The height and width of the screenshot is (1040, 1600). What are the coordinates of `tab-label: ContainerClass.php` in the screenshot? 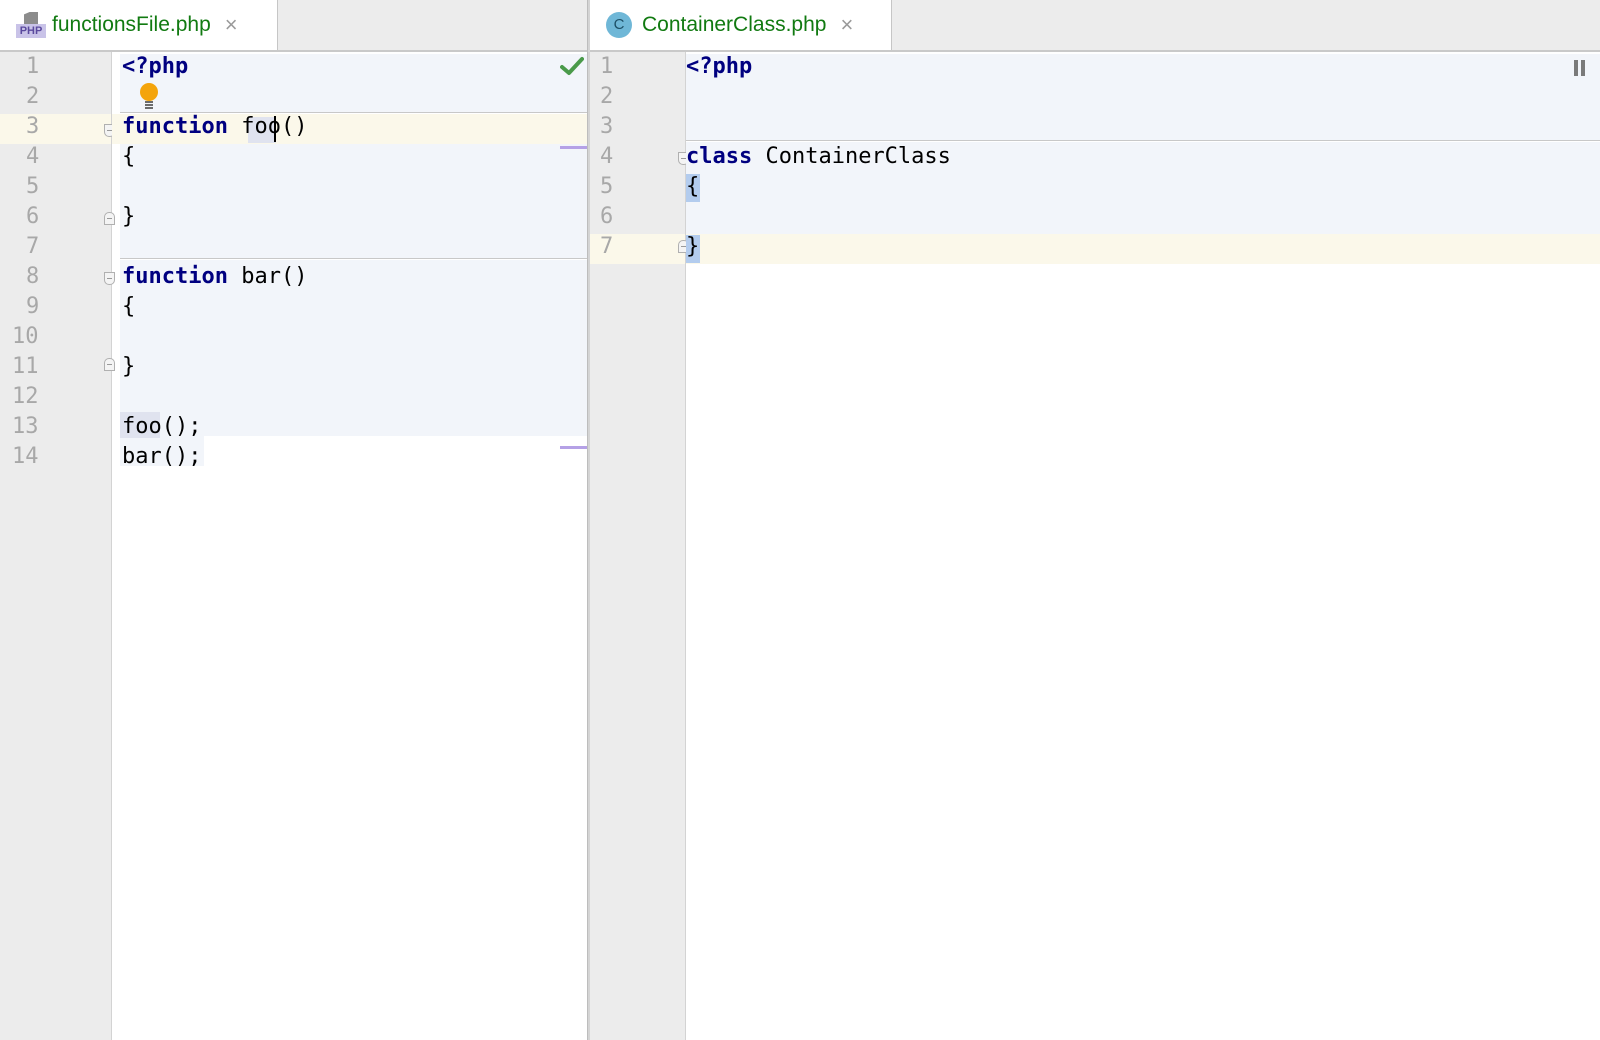 It's located at (734, 24).